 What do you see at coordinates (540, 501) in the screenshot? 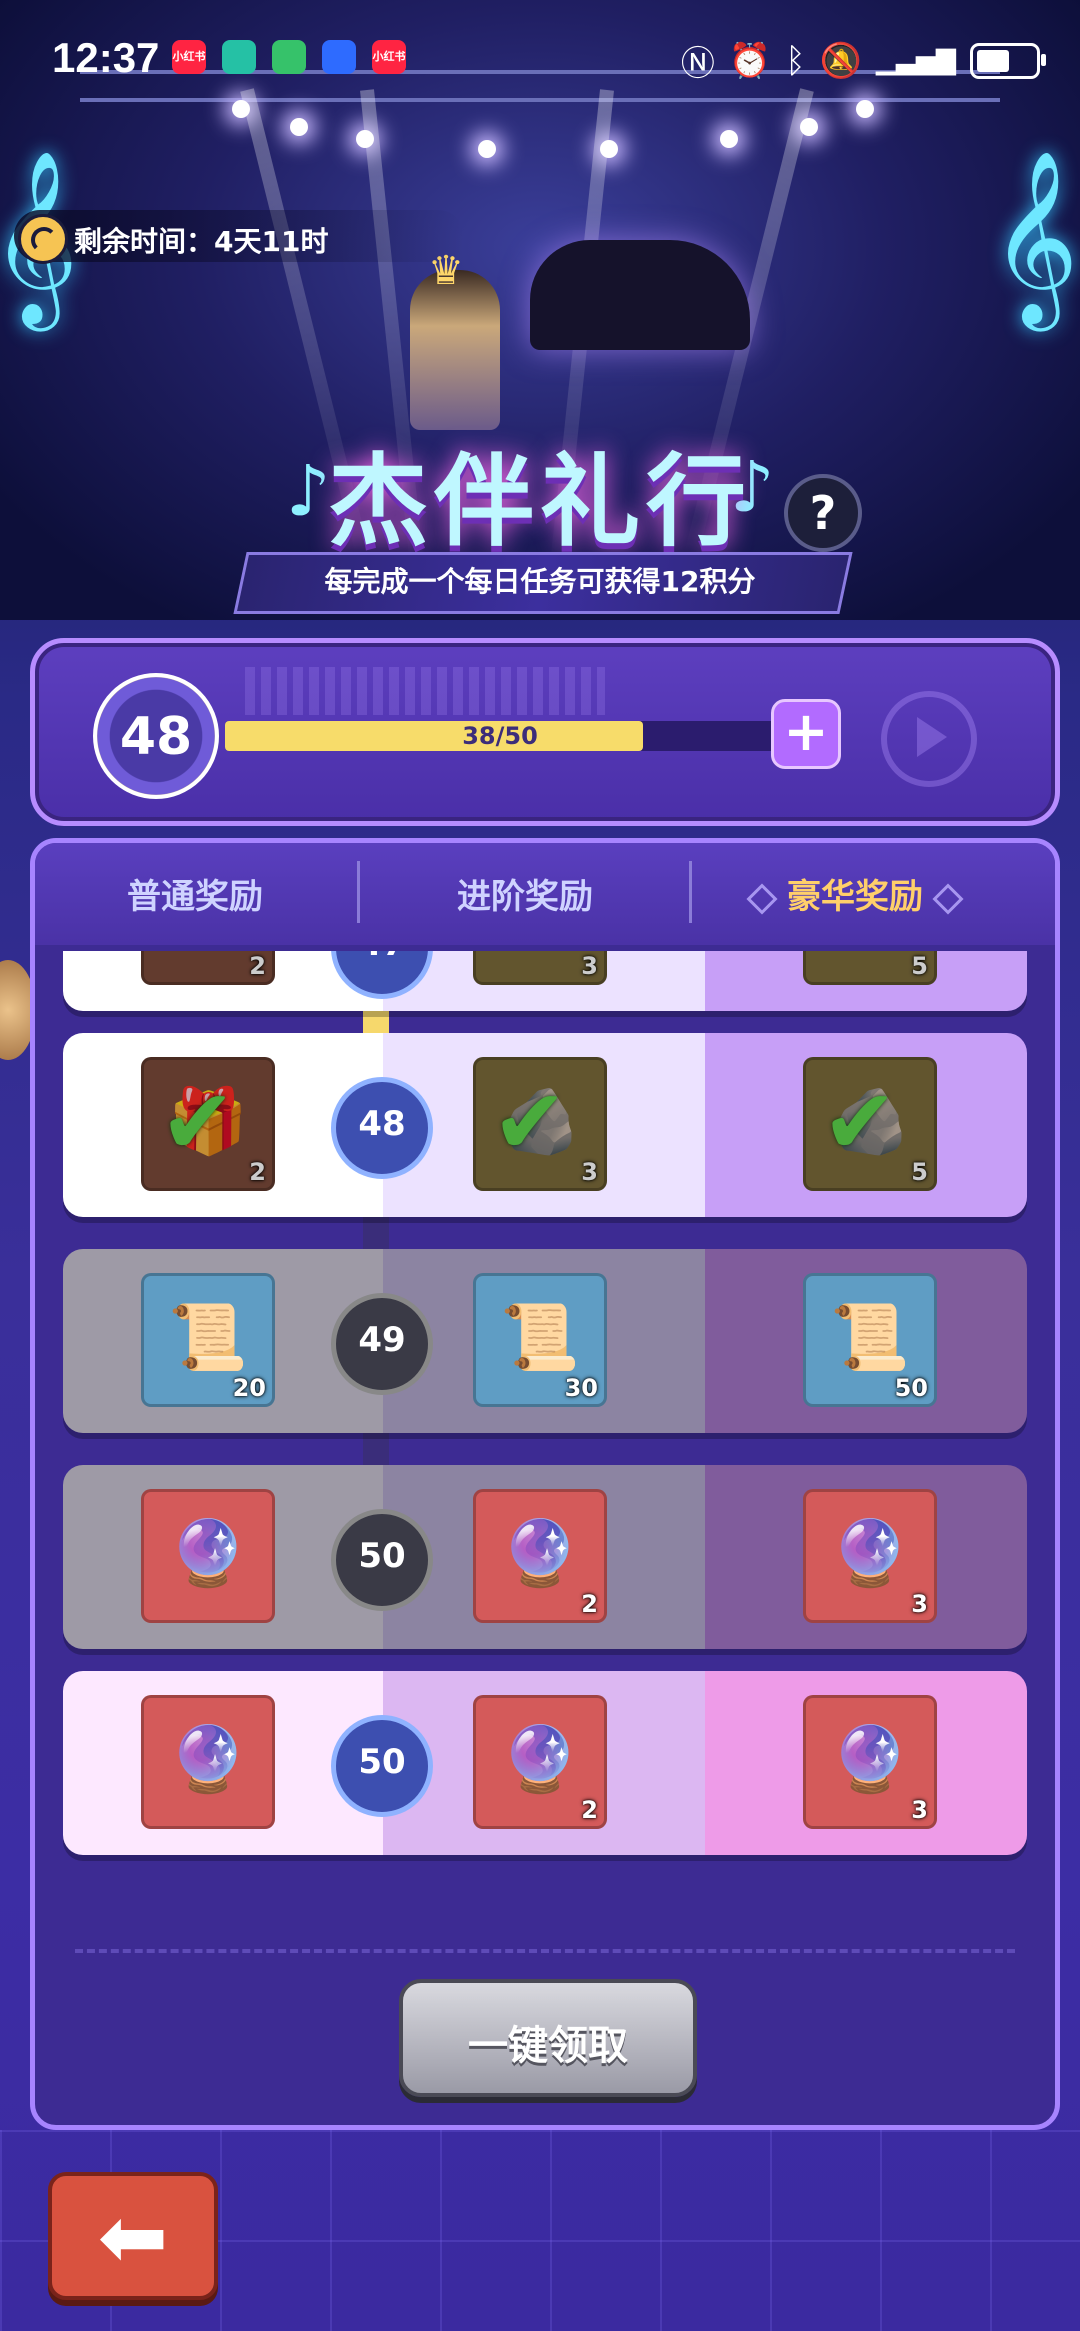
I see `event-title: 杰伴礼行` at bounding box center [540, 501].